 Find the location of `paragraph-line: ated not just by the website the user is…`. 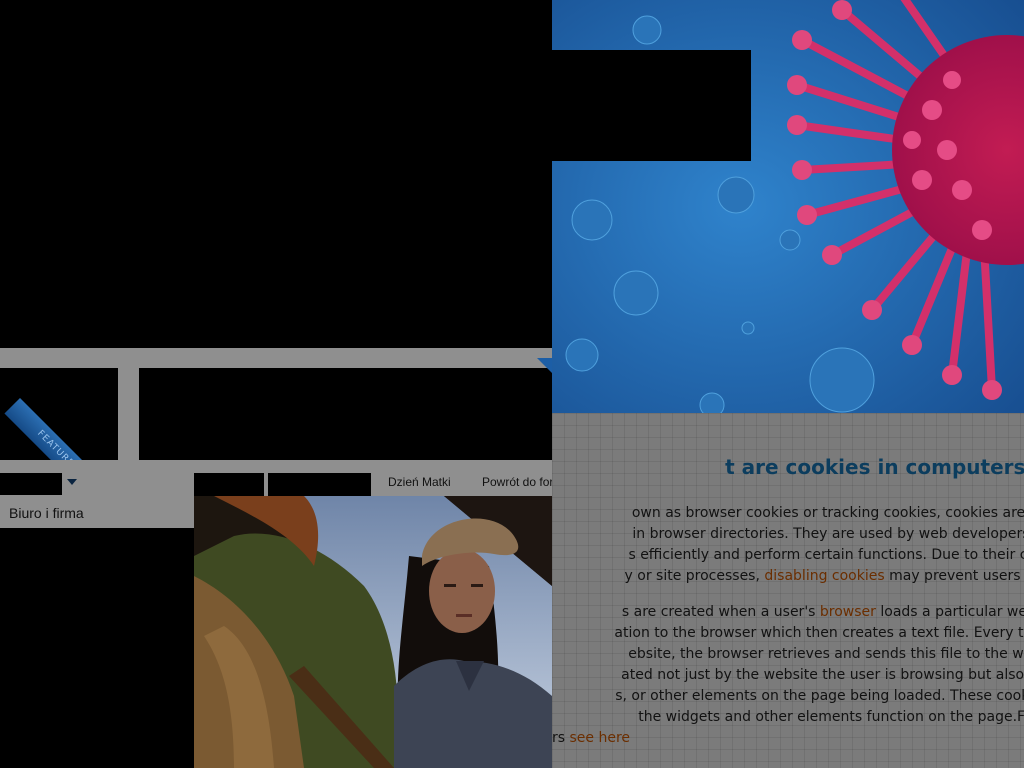

paragraph-line: ated not just by the website the user is… is located at coordinates (822, 675).